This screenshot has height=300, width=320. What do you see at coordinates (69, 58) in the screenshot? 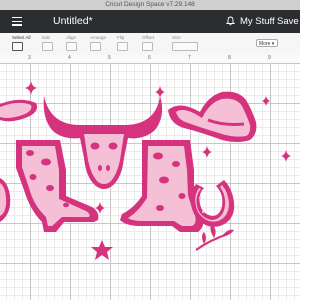
I see `ruler-mark: 4` at bounding box center [69, 58].